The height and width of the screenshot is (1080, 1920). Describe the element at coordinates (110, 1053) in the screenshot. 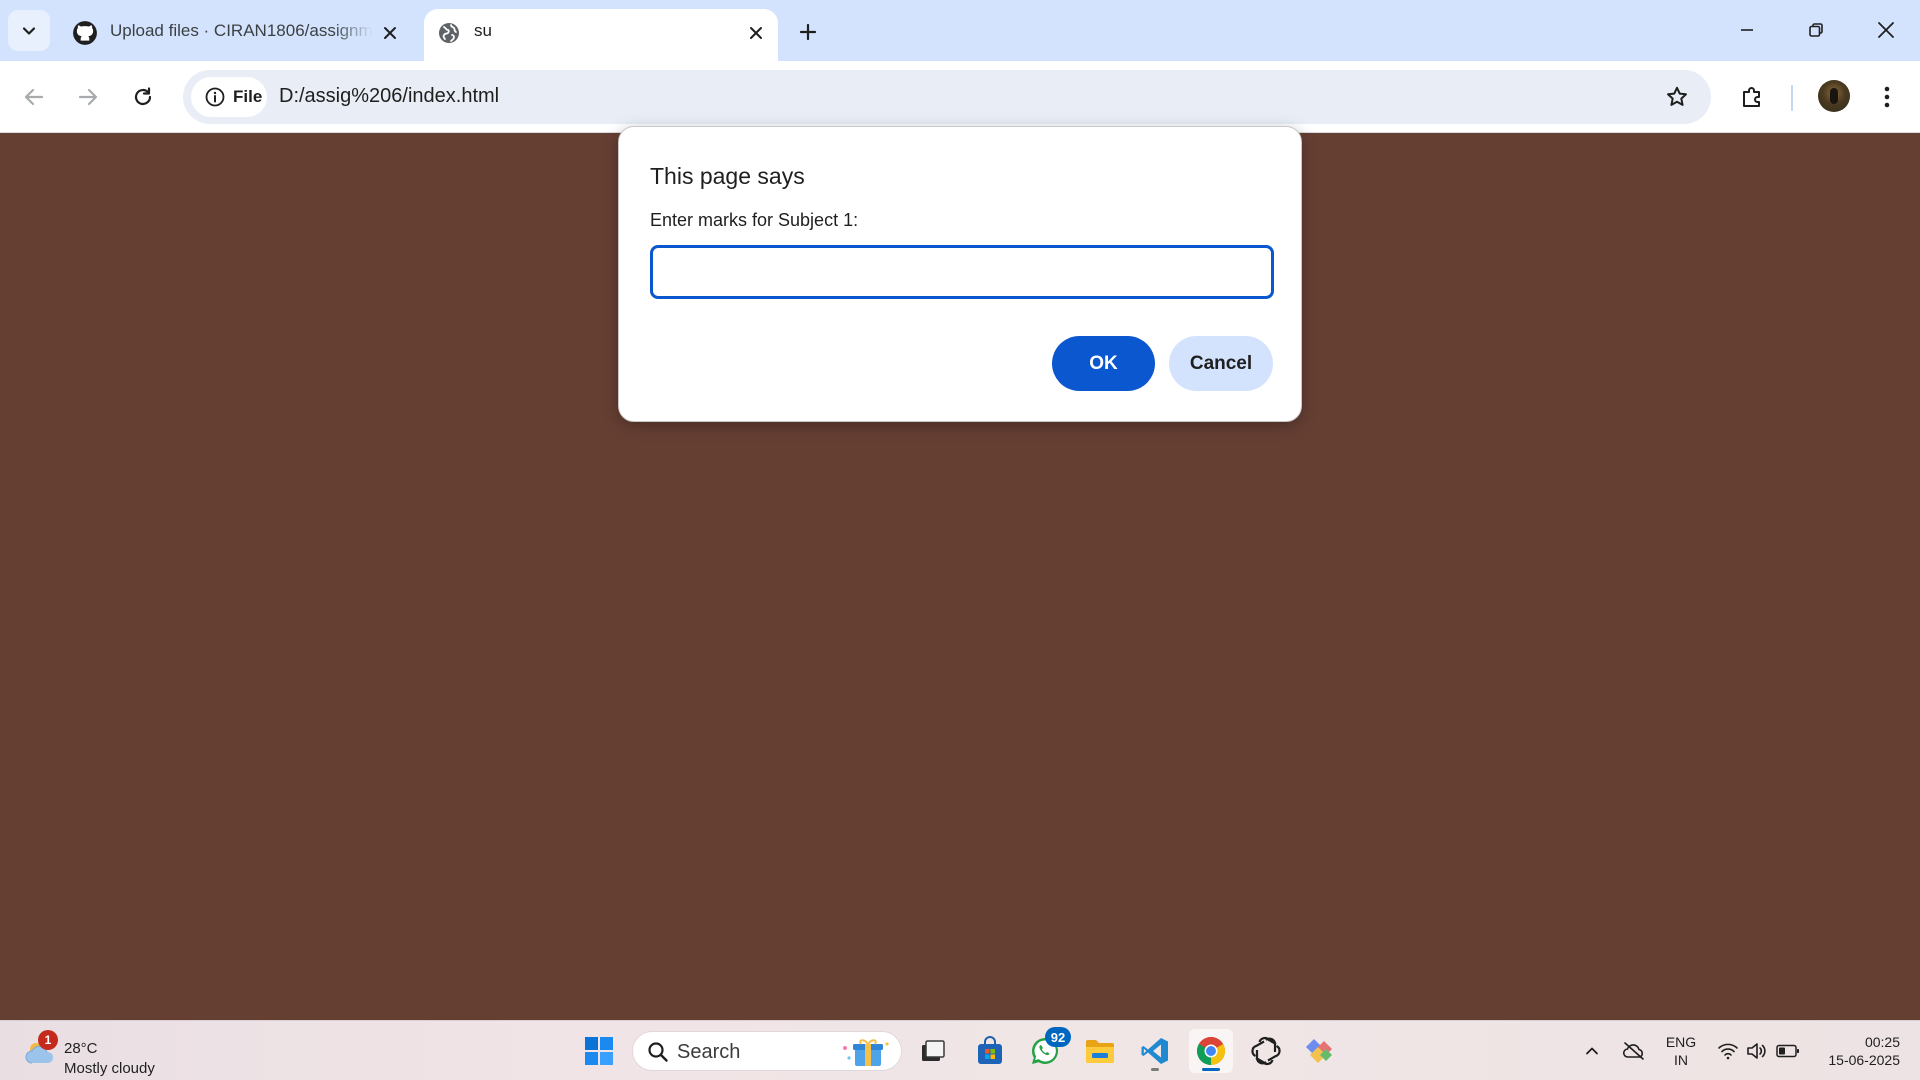

I see `weather-widget: 1 28°C Mostly cloudy` at that location.